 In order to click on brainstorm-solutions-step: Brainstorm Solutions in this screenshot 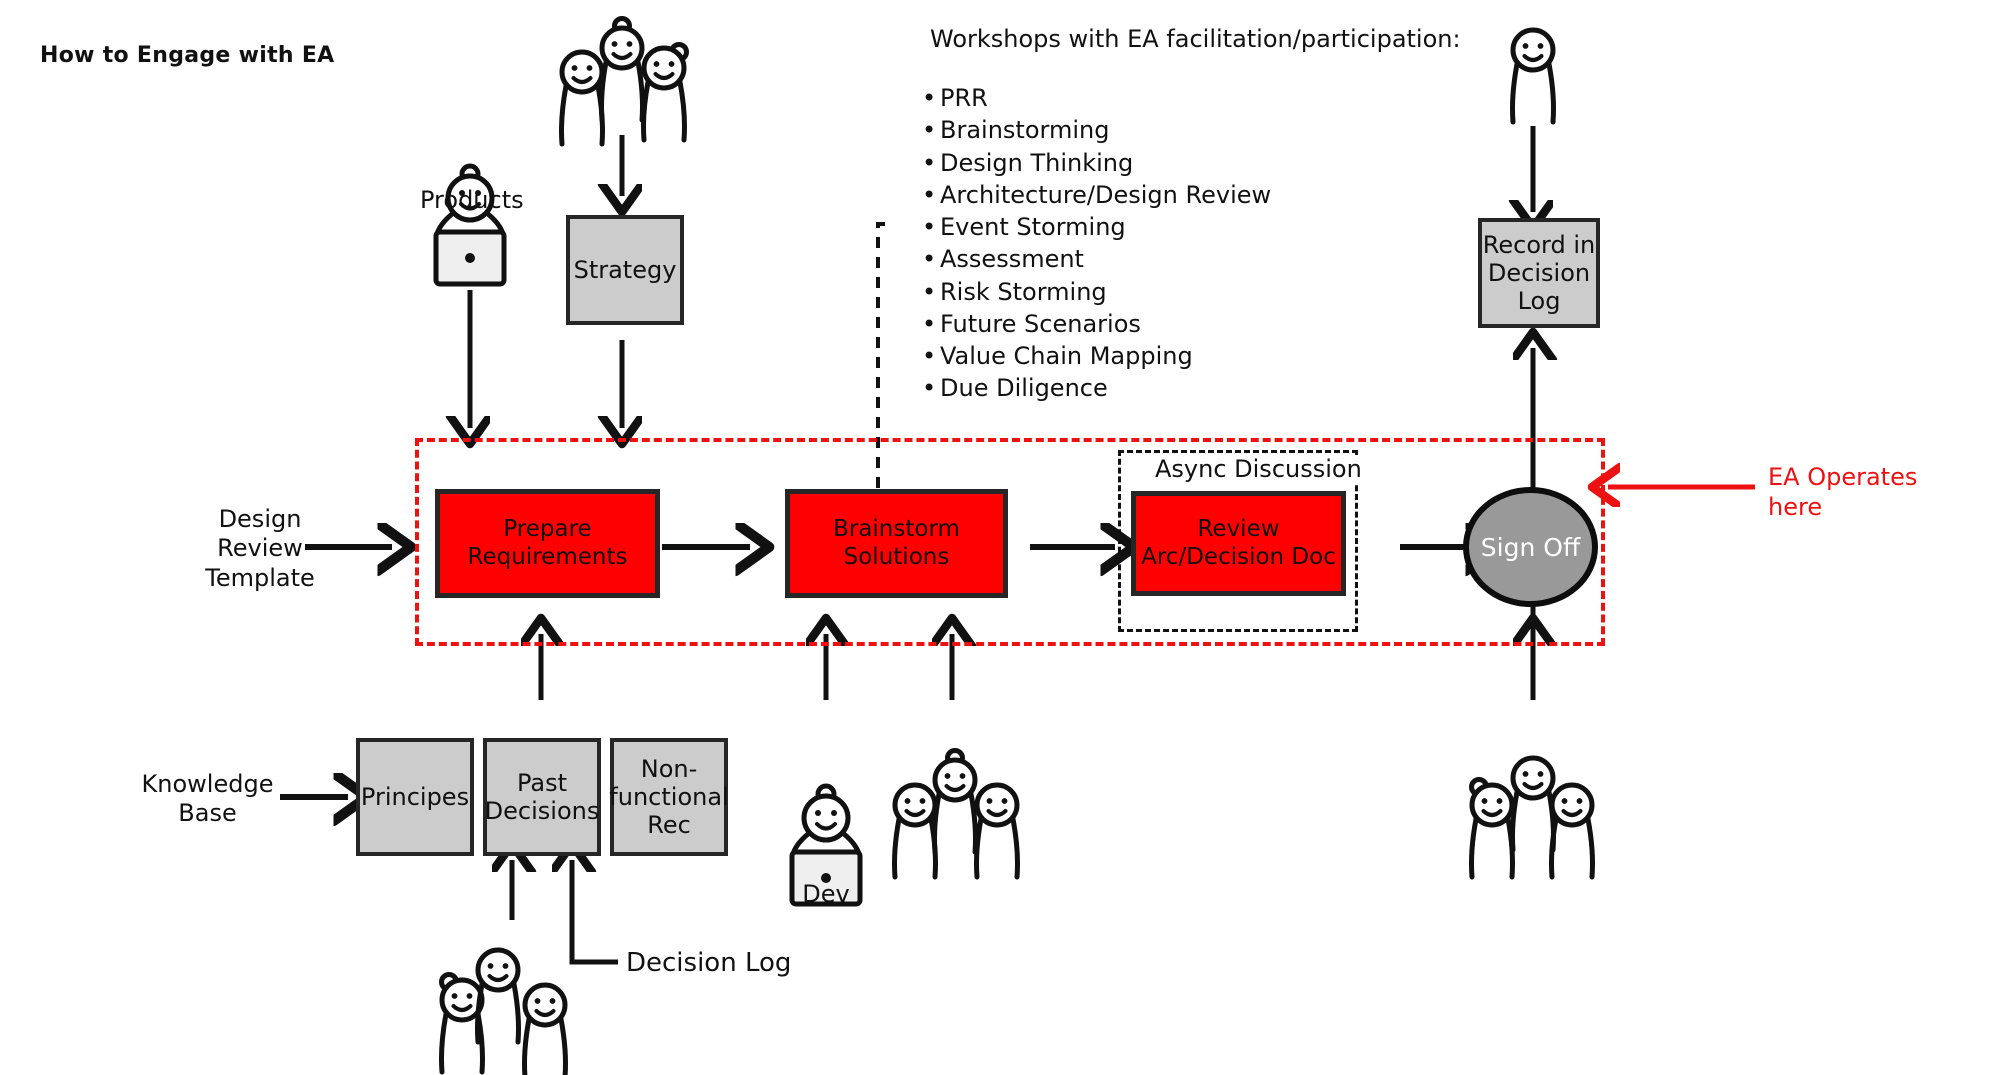, I will do `click(896, 543)`.